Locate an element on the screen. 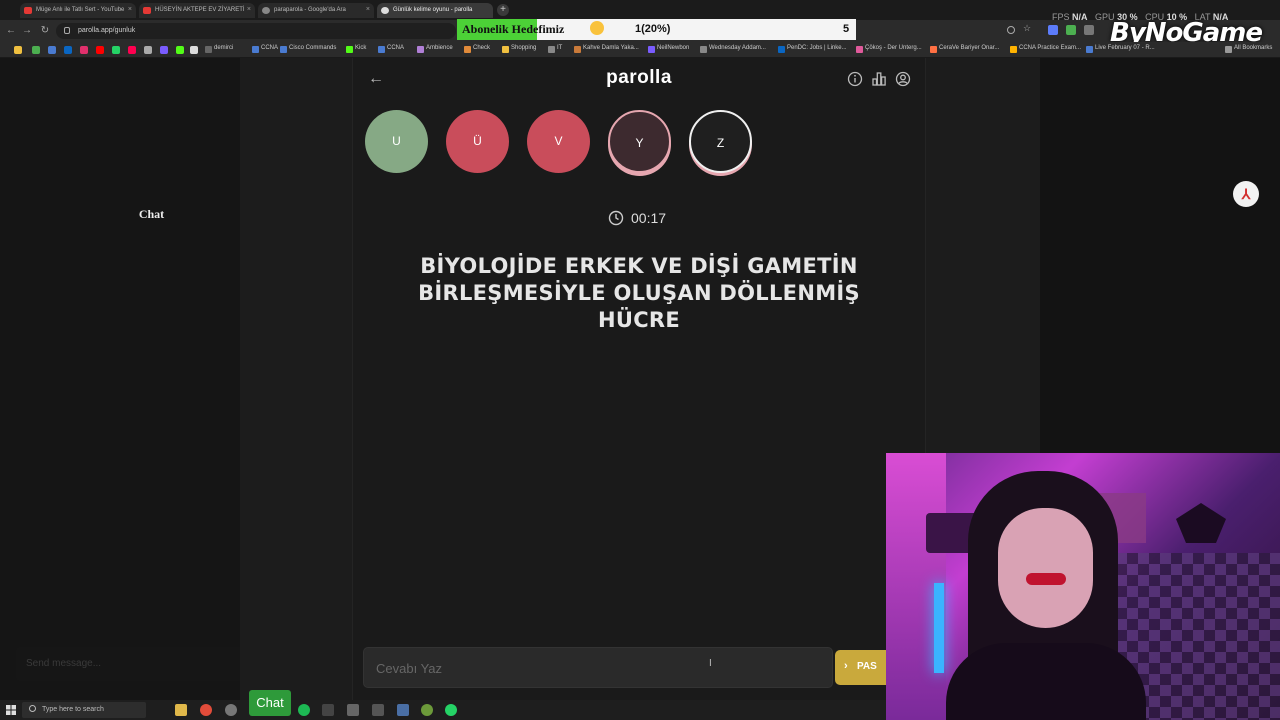  fps-label: FPS is located at coordinates (1061, 17).